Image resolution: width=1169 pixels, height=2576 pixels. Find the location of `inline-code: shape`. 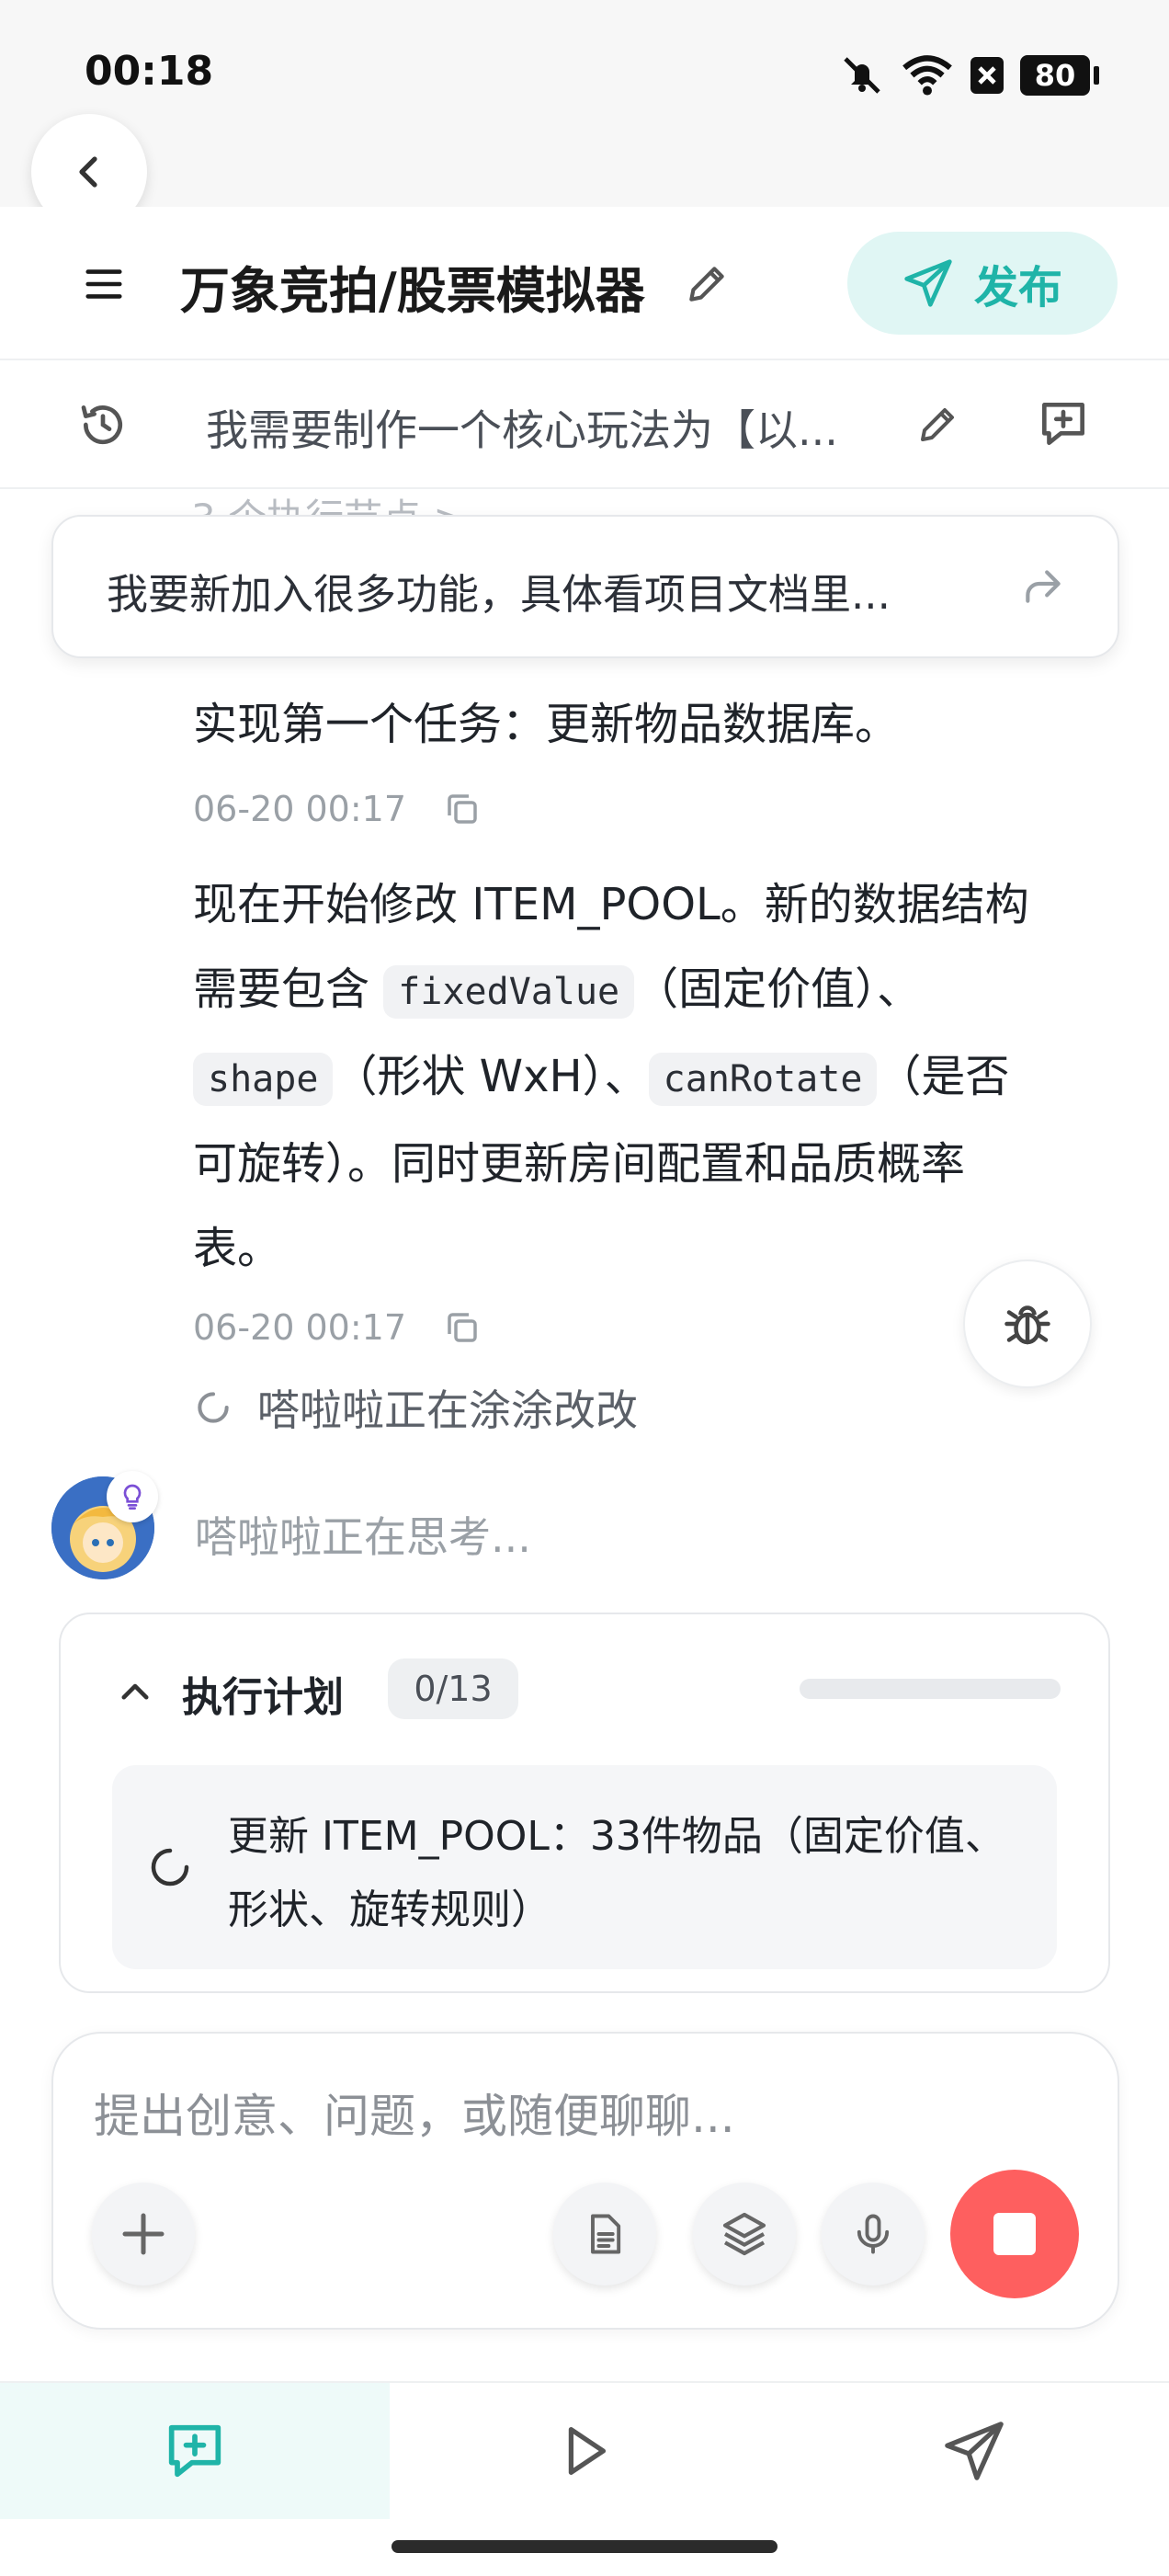

inline-code: shape is located at coordinates (263, 1079).